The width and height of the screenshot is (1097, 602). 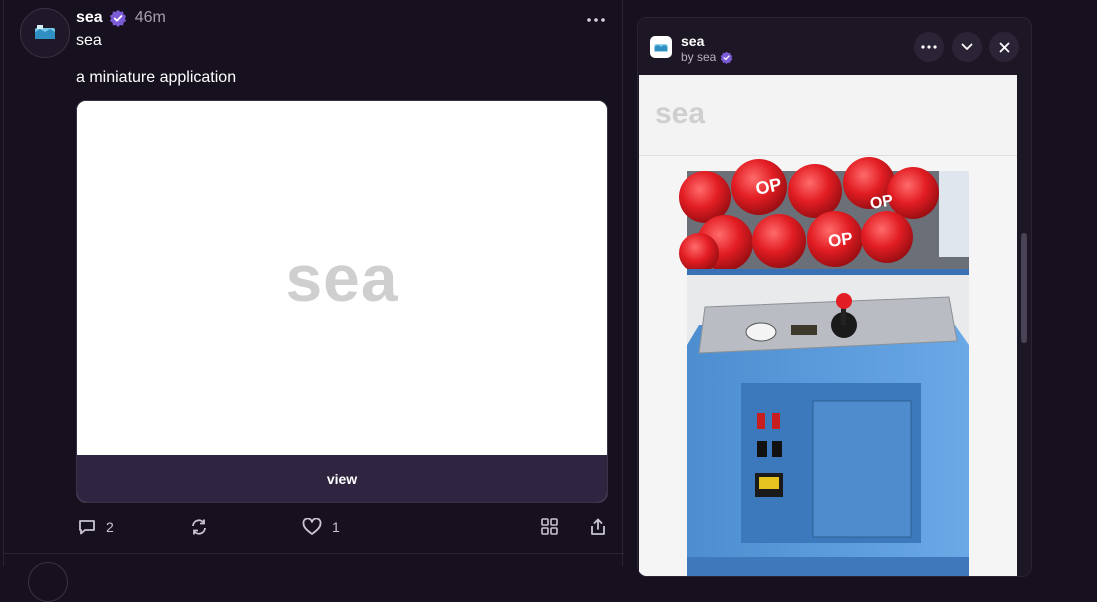 I want to click on like-button: 1, so click(x=321, y=527).